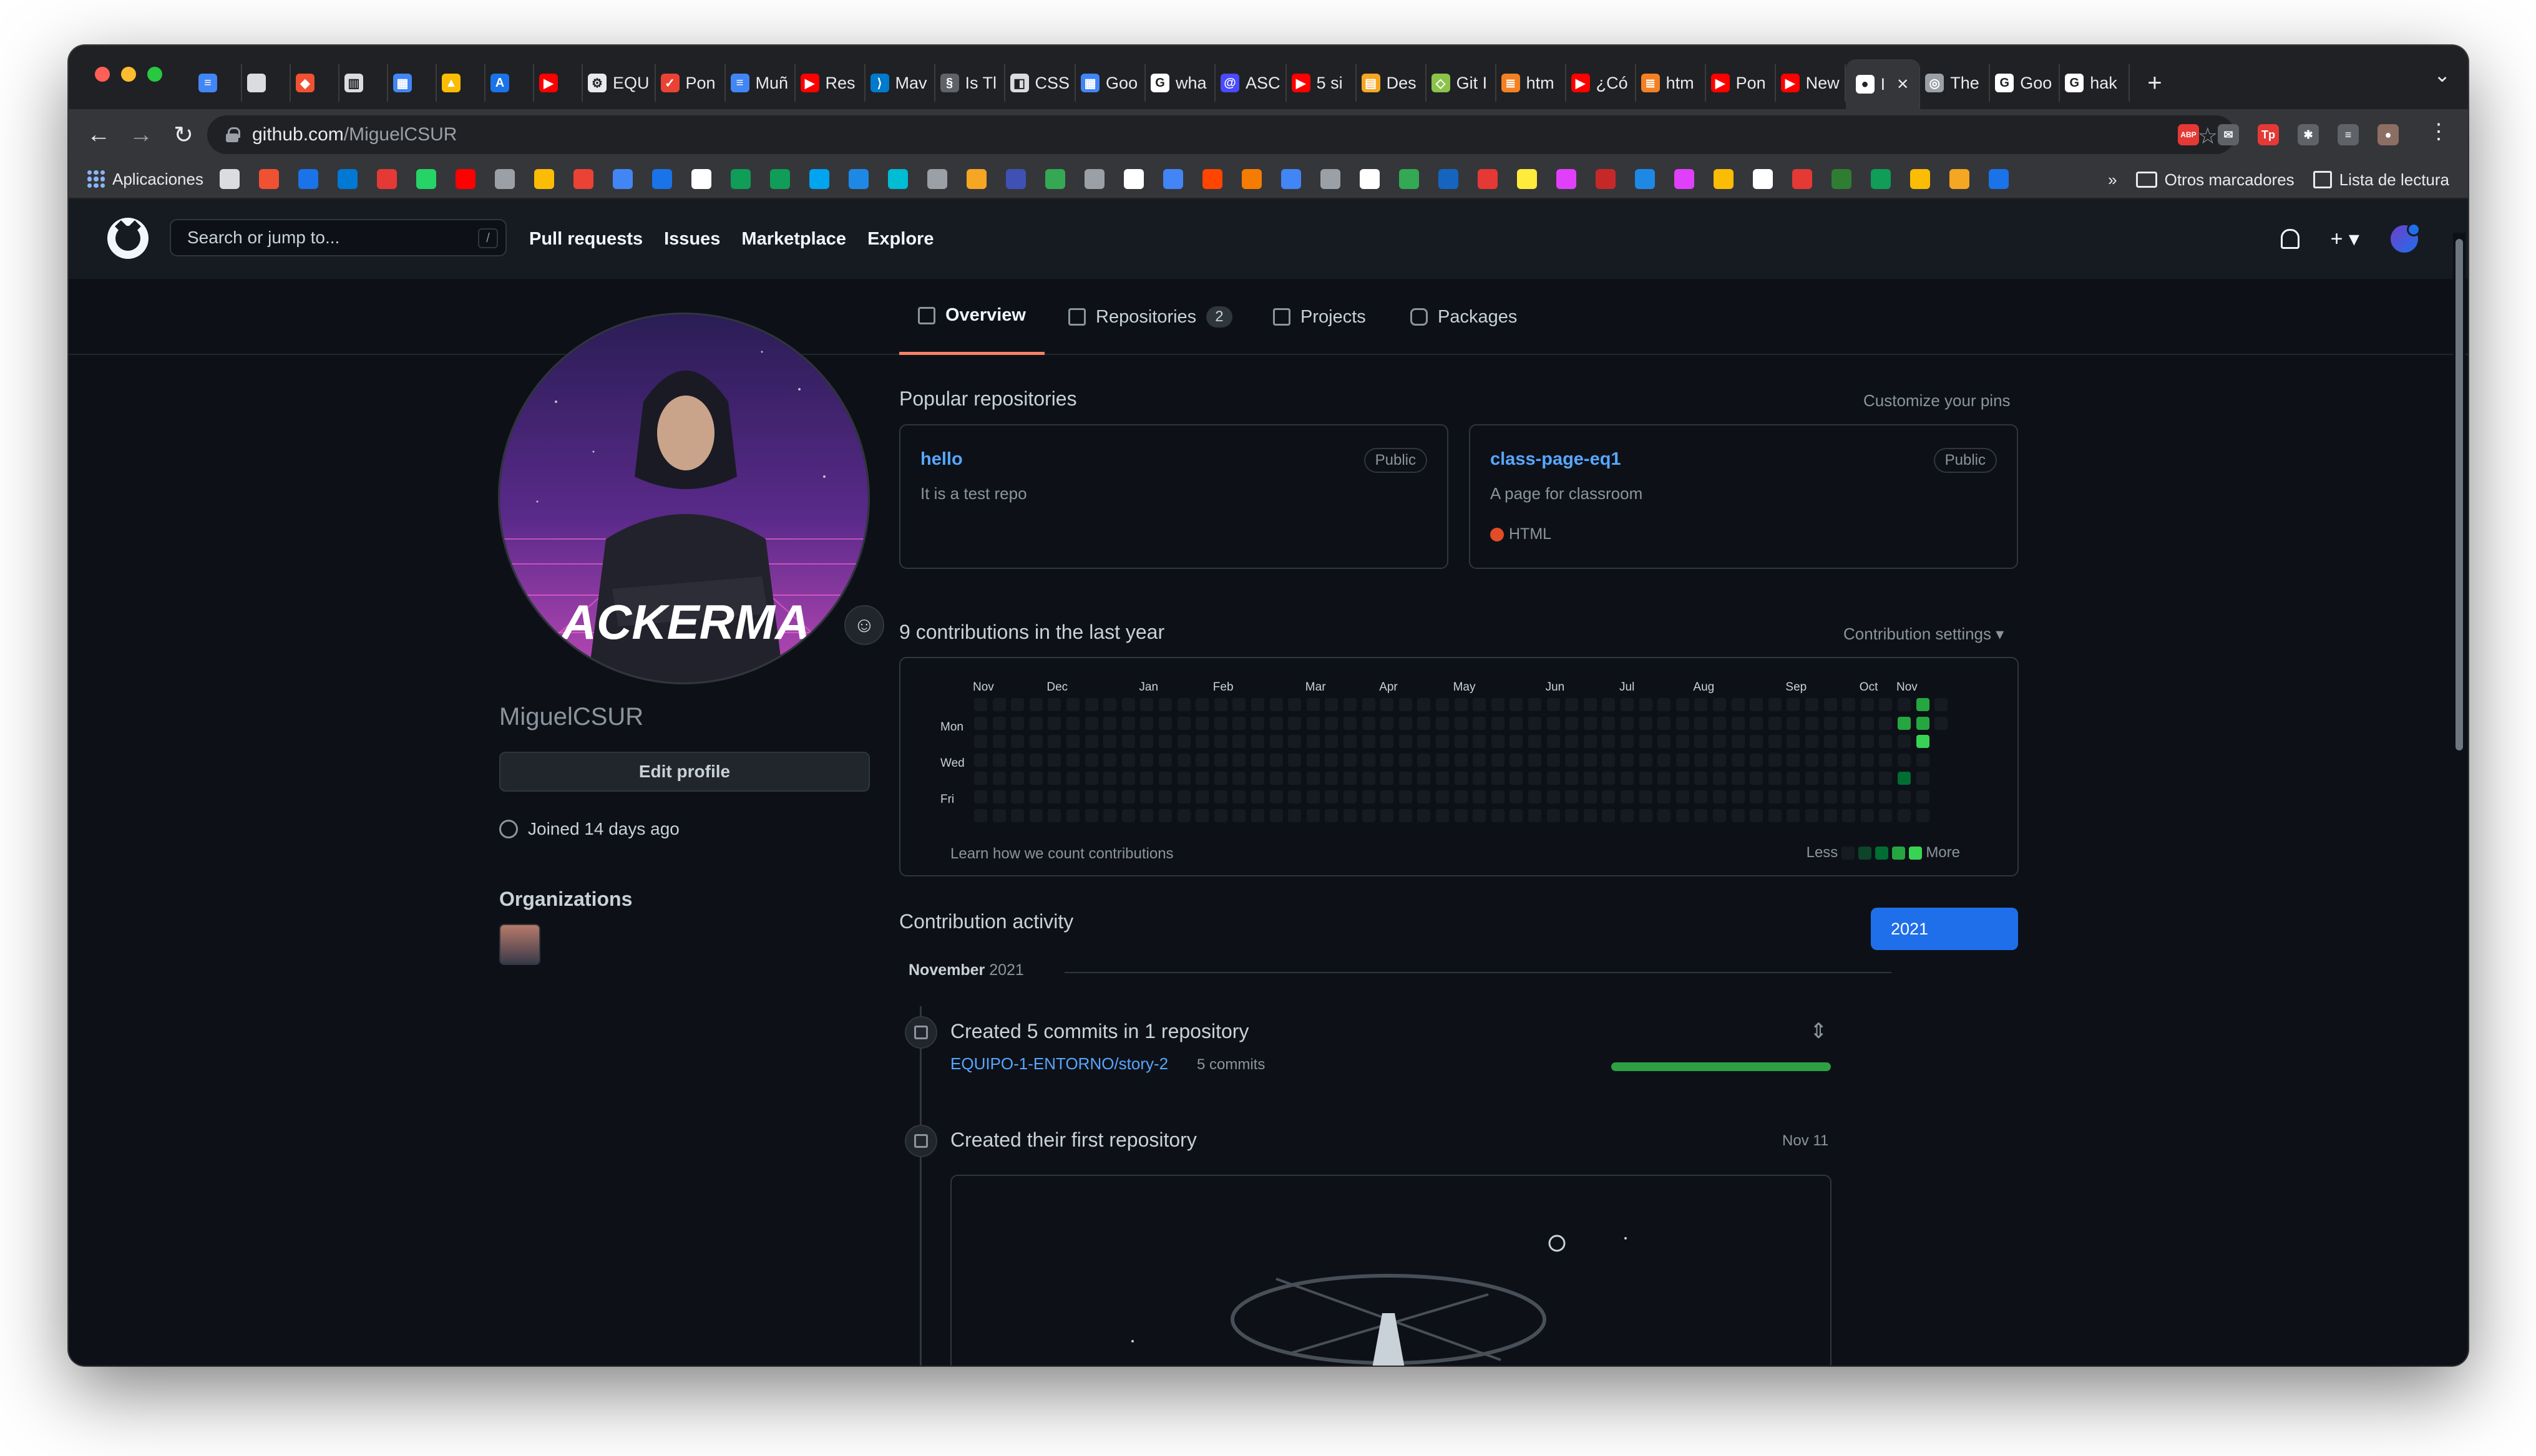 The image size is (2536, 1456). I want to click on contribution-settings-dropdown: Contribution settings ▾, so click(1923, 634).